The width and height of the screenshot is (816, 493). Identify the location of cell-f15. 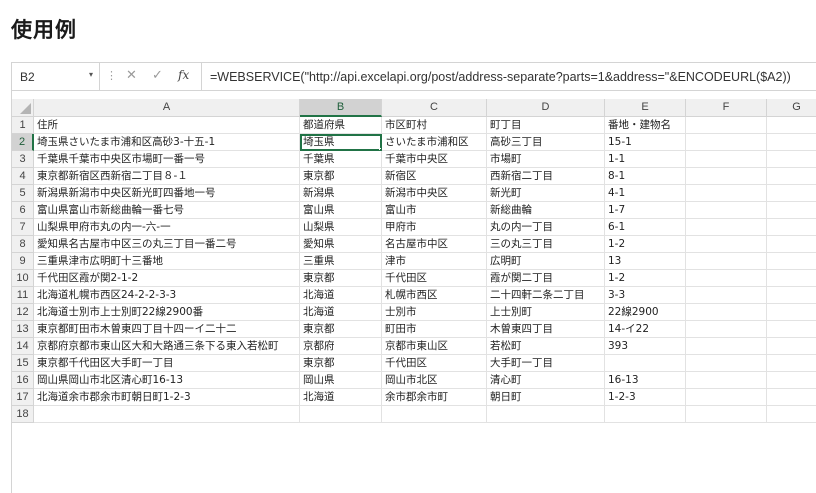
(726, 363).